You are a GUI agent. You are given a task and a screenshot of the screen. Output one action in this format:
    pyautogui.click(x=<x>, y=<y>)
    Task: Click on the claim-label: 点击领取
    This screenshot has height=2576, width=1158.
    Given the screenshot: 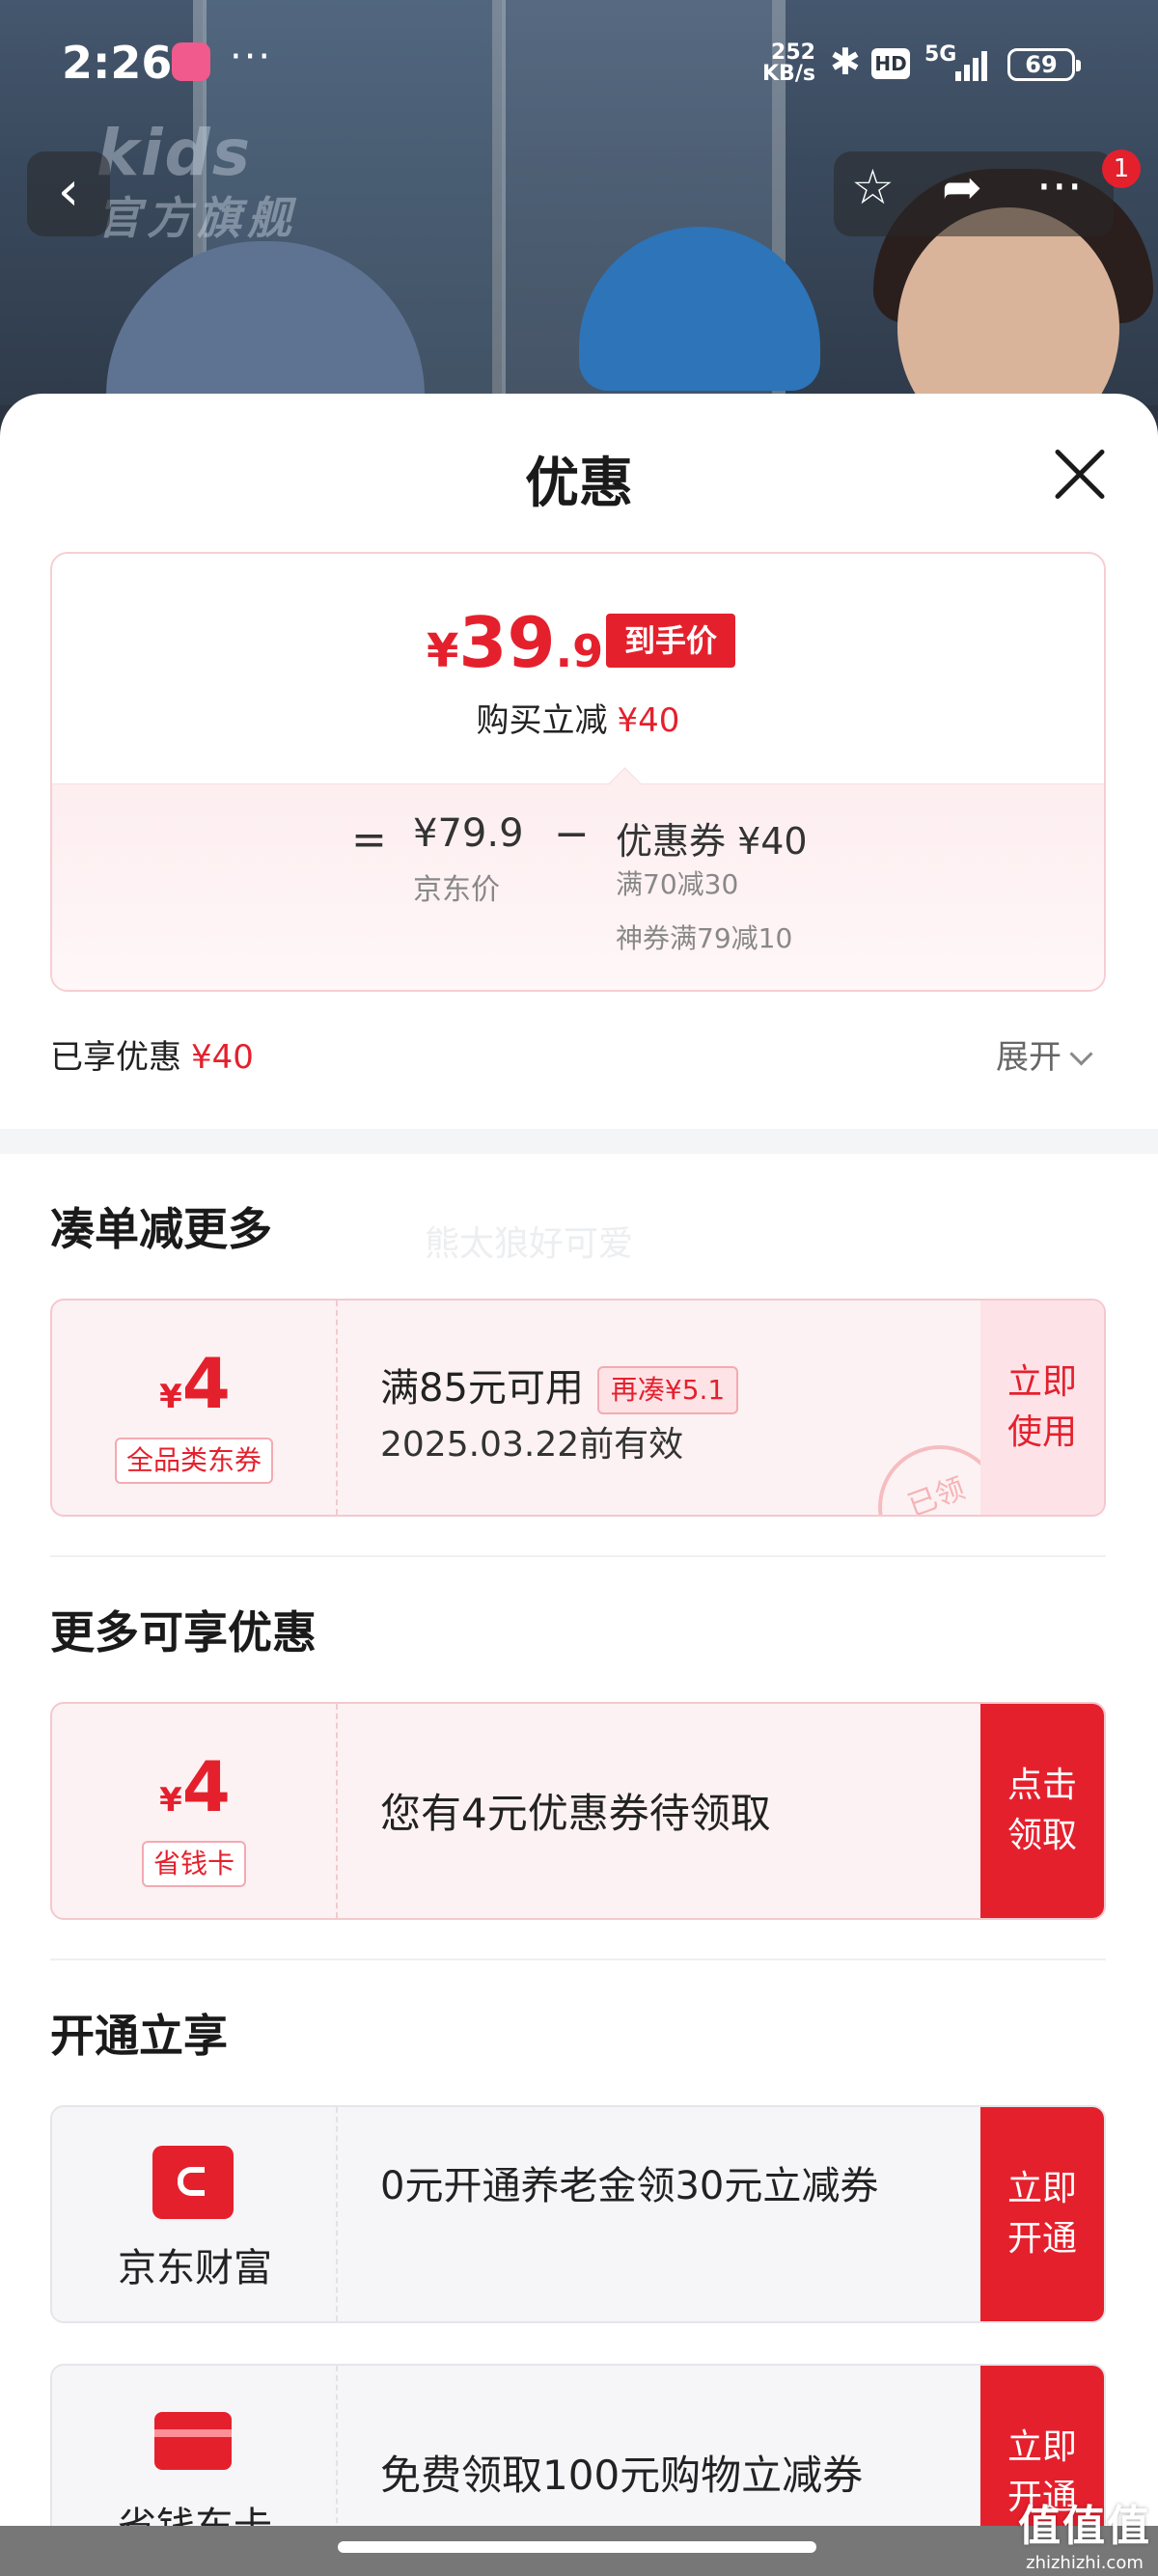 What is the action you would take?
    pyautogui.click(x=1041, y=1811)
    